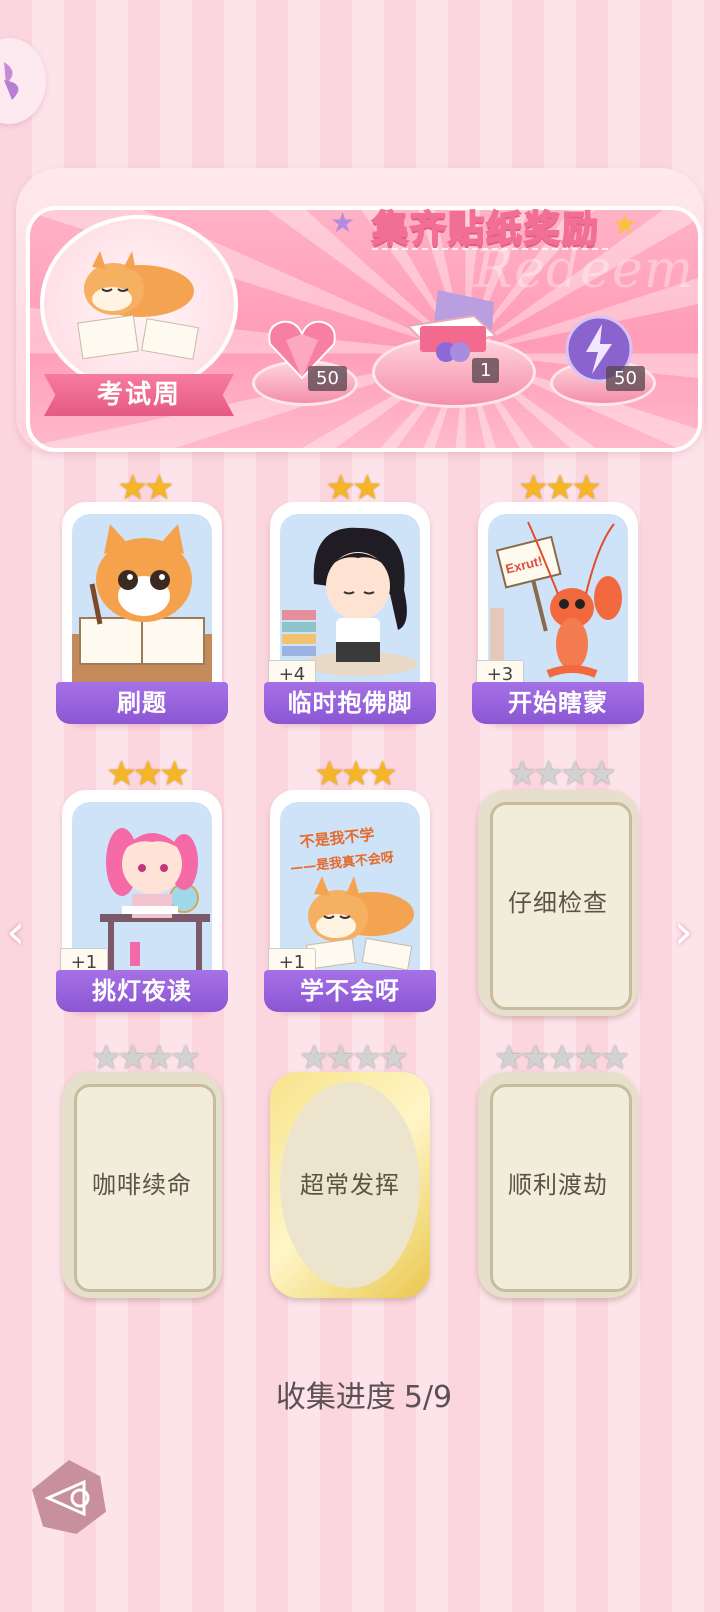 This screenshot has width=720, height=1612. What do you see at coordinates (335, 1397) in the screenshot?
I see `progress-label: 收集进度` at bounding box center [335, 1397].